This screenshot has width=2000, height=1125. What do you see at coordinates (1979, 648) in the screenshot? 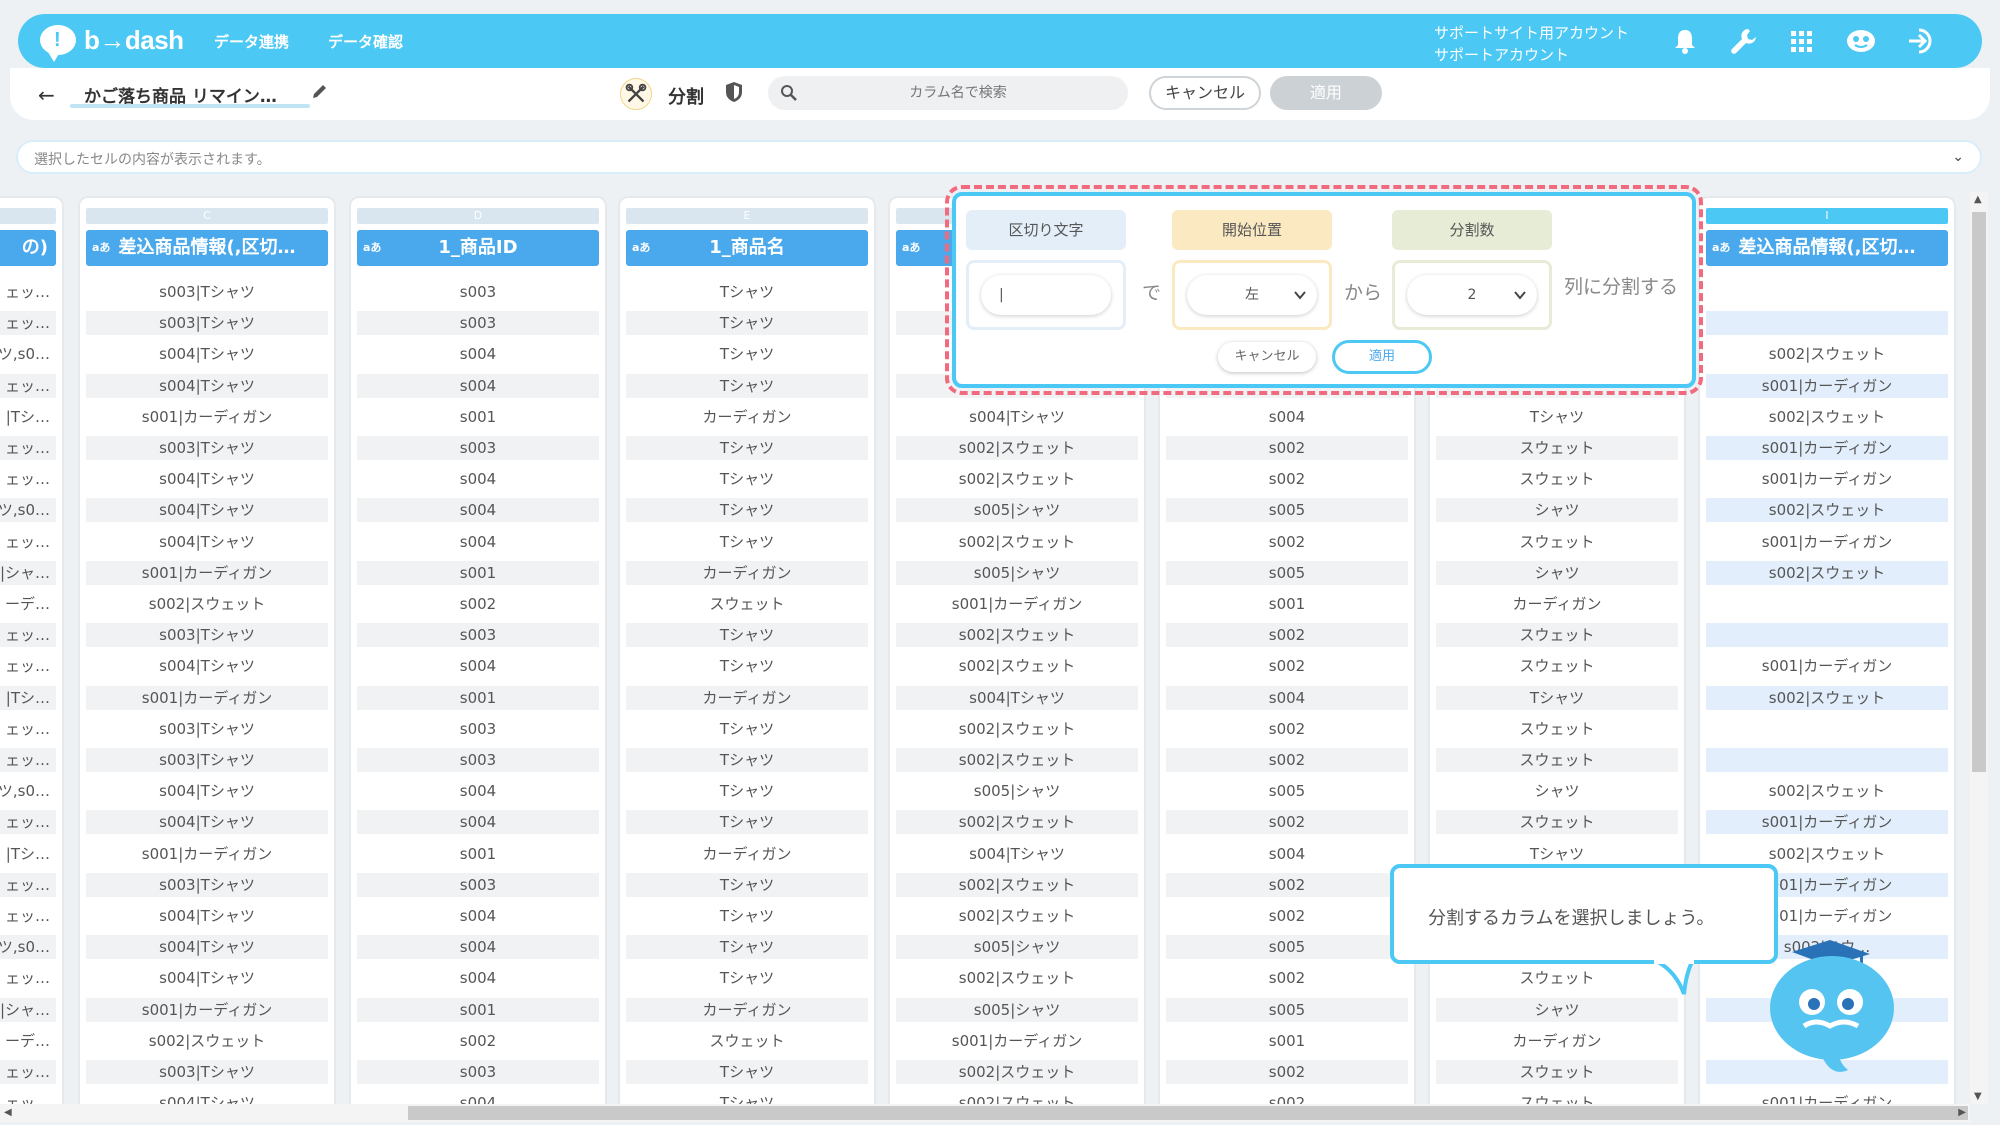
I see `vertical-scrollbar: ▲ ▼` at bounding box center [1979, 648].